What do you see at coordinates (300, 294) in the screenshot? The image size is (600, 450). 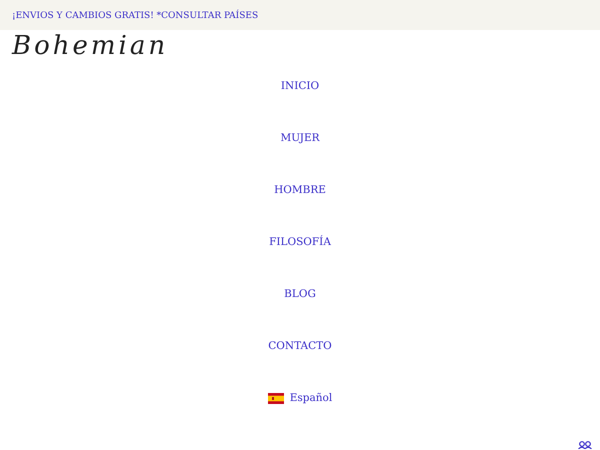 I see `nav-link: BLOG` at bounding box center [300, 294].